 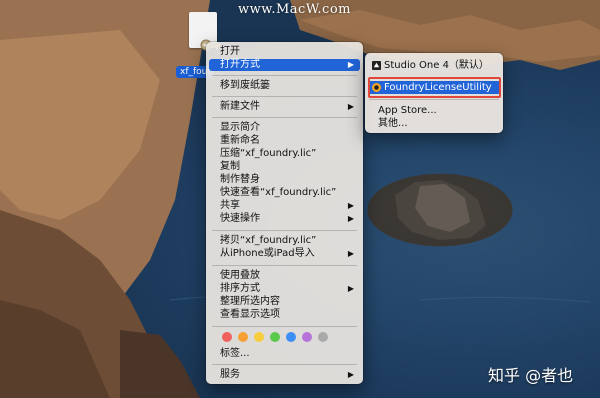 I want to click on menu-item-clean-up-selection: 整理所选内容, so click(x=284, y=302).